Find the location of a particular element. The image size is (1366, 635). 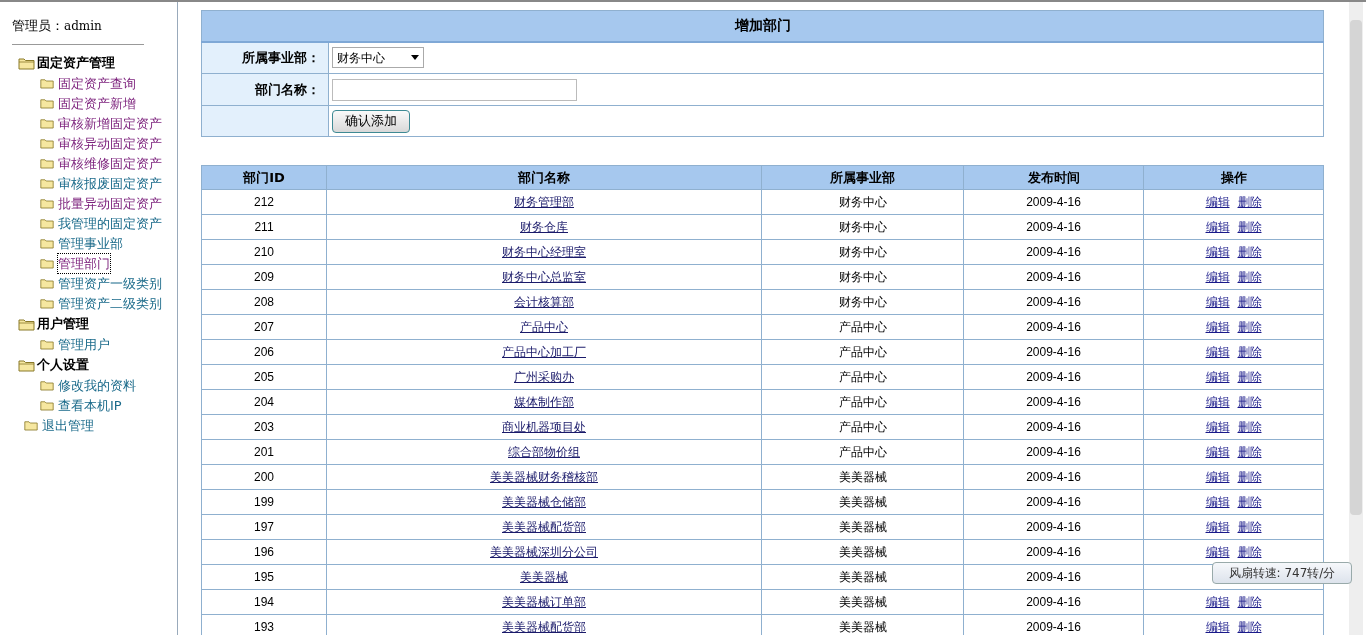

department-link: 财务中心总监室 is located at coordinates (544, 277).